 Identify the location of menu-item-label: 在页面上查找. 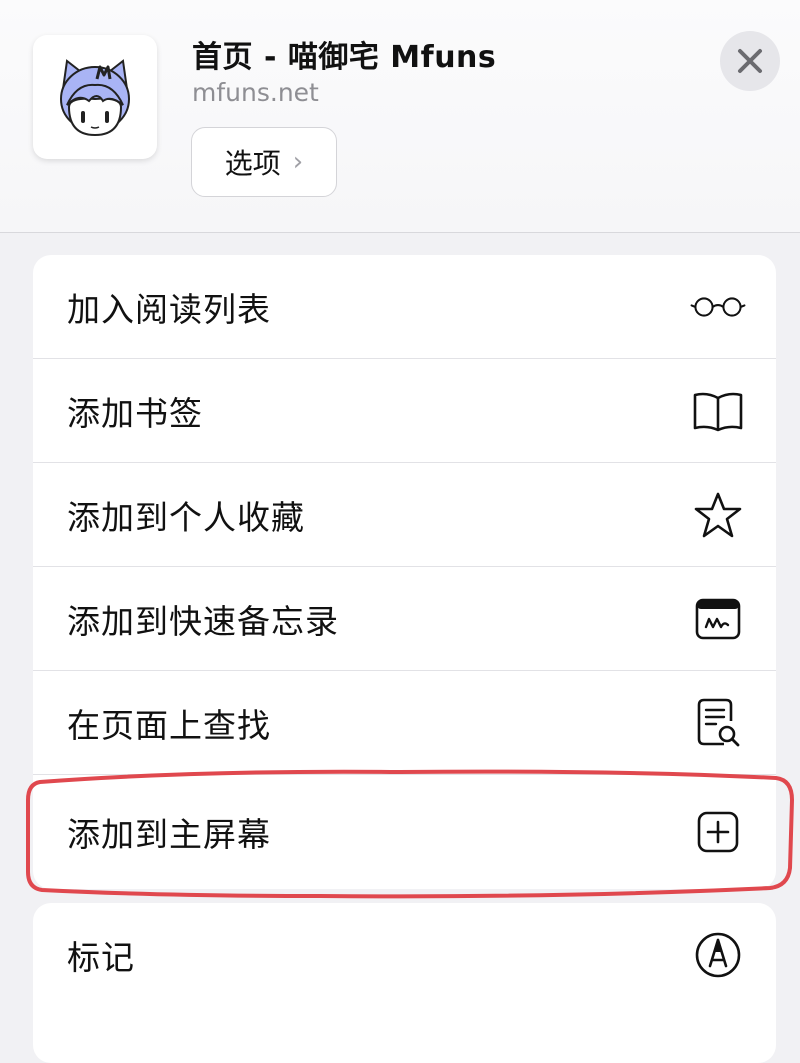
(169, 725).